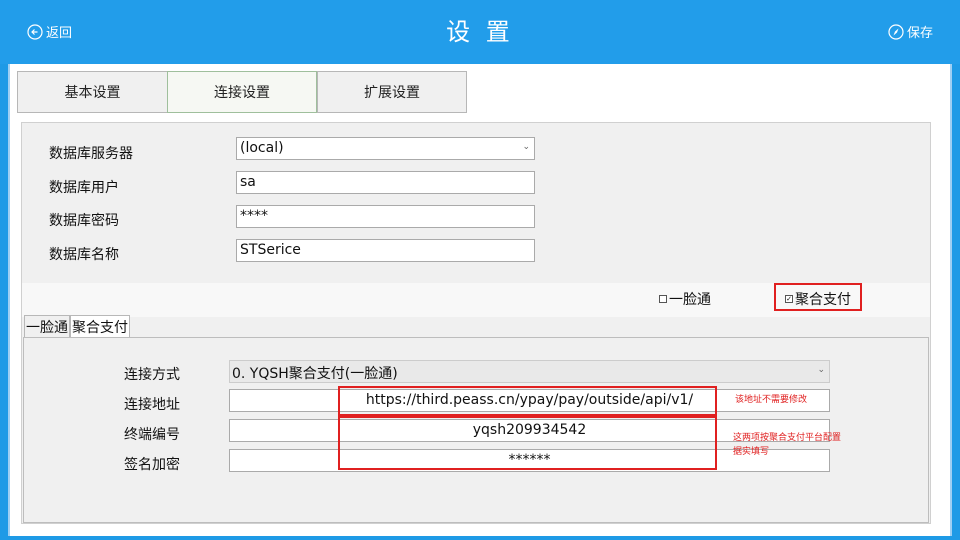  Describe the element at coordinates (152, 465) in the screenshot. I see `sign-key-label: 签名加密` at that location.